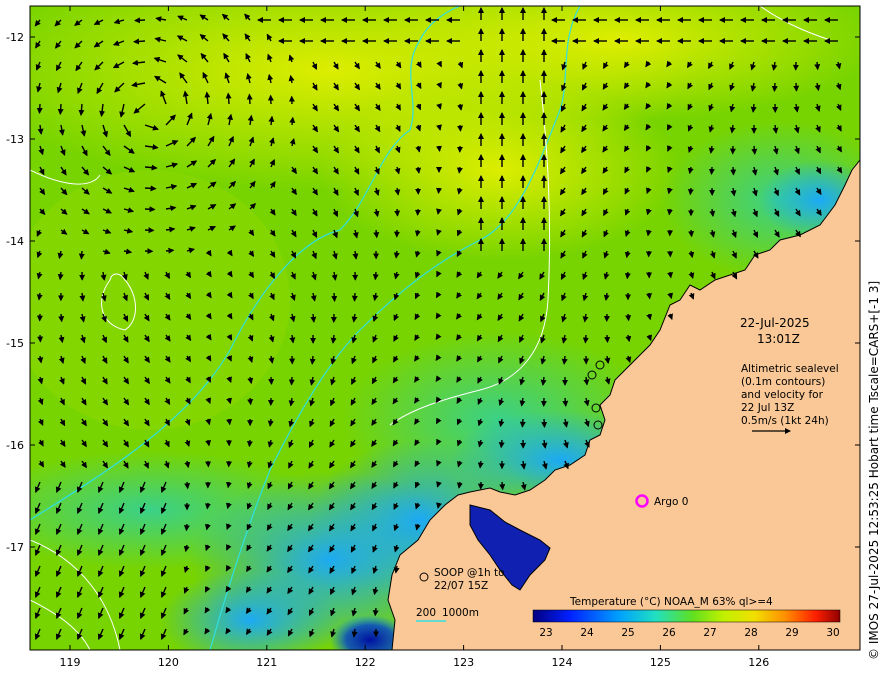 This screenshot has height=680, width=880. I want to click on lon-tick-label: 123, so click(463, 662).